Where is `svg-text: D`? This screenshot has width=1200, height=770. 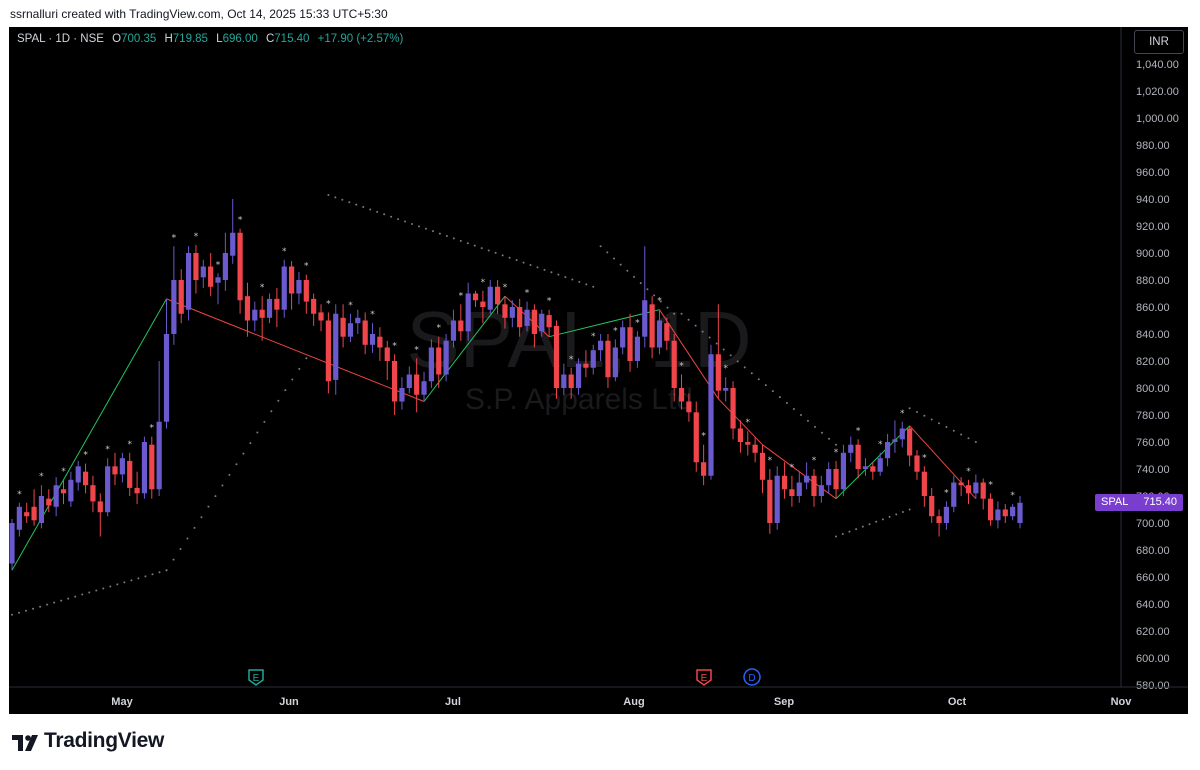
svg-text: D is located at coordinates (751, 678).